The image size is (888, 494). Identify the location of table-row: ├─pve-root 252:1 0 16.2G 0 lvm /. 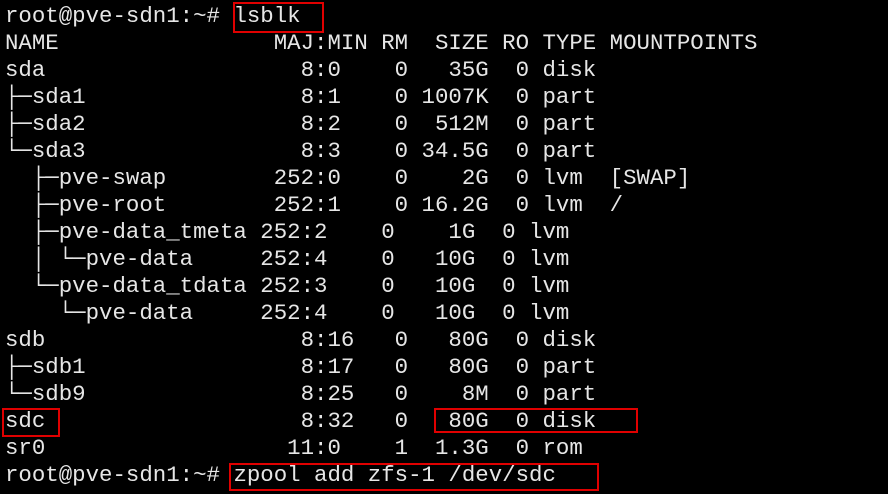
(314, 205).